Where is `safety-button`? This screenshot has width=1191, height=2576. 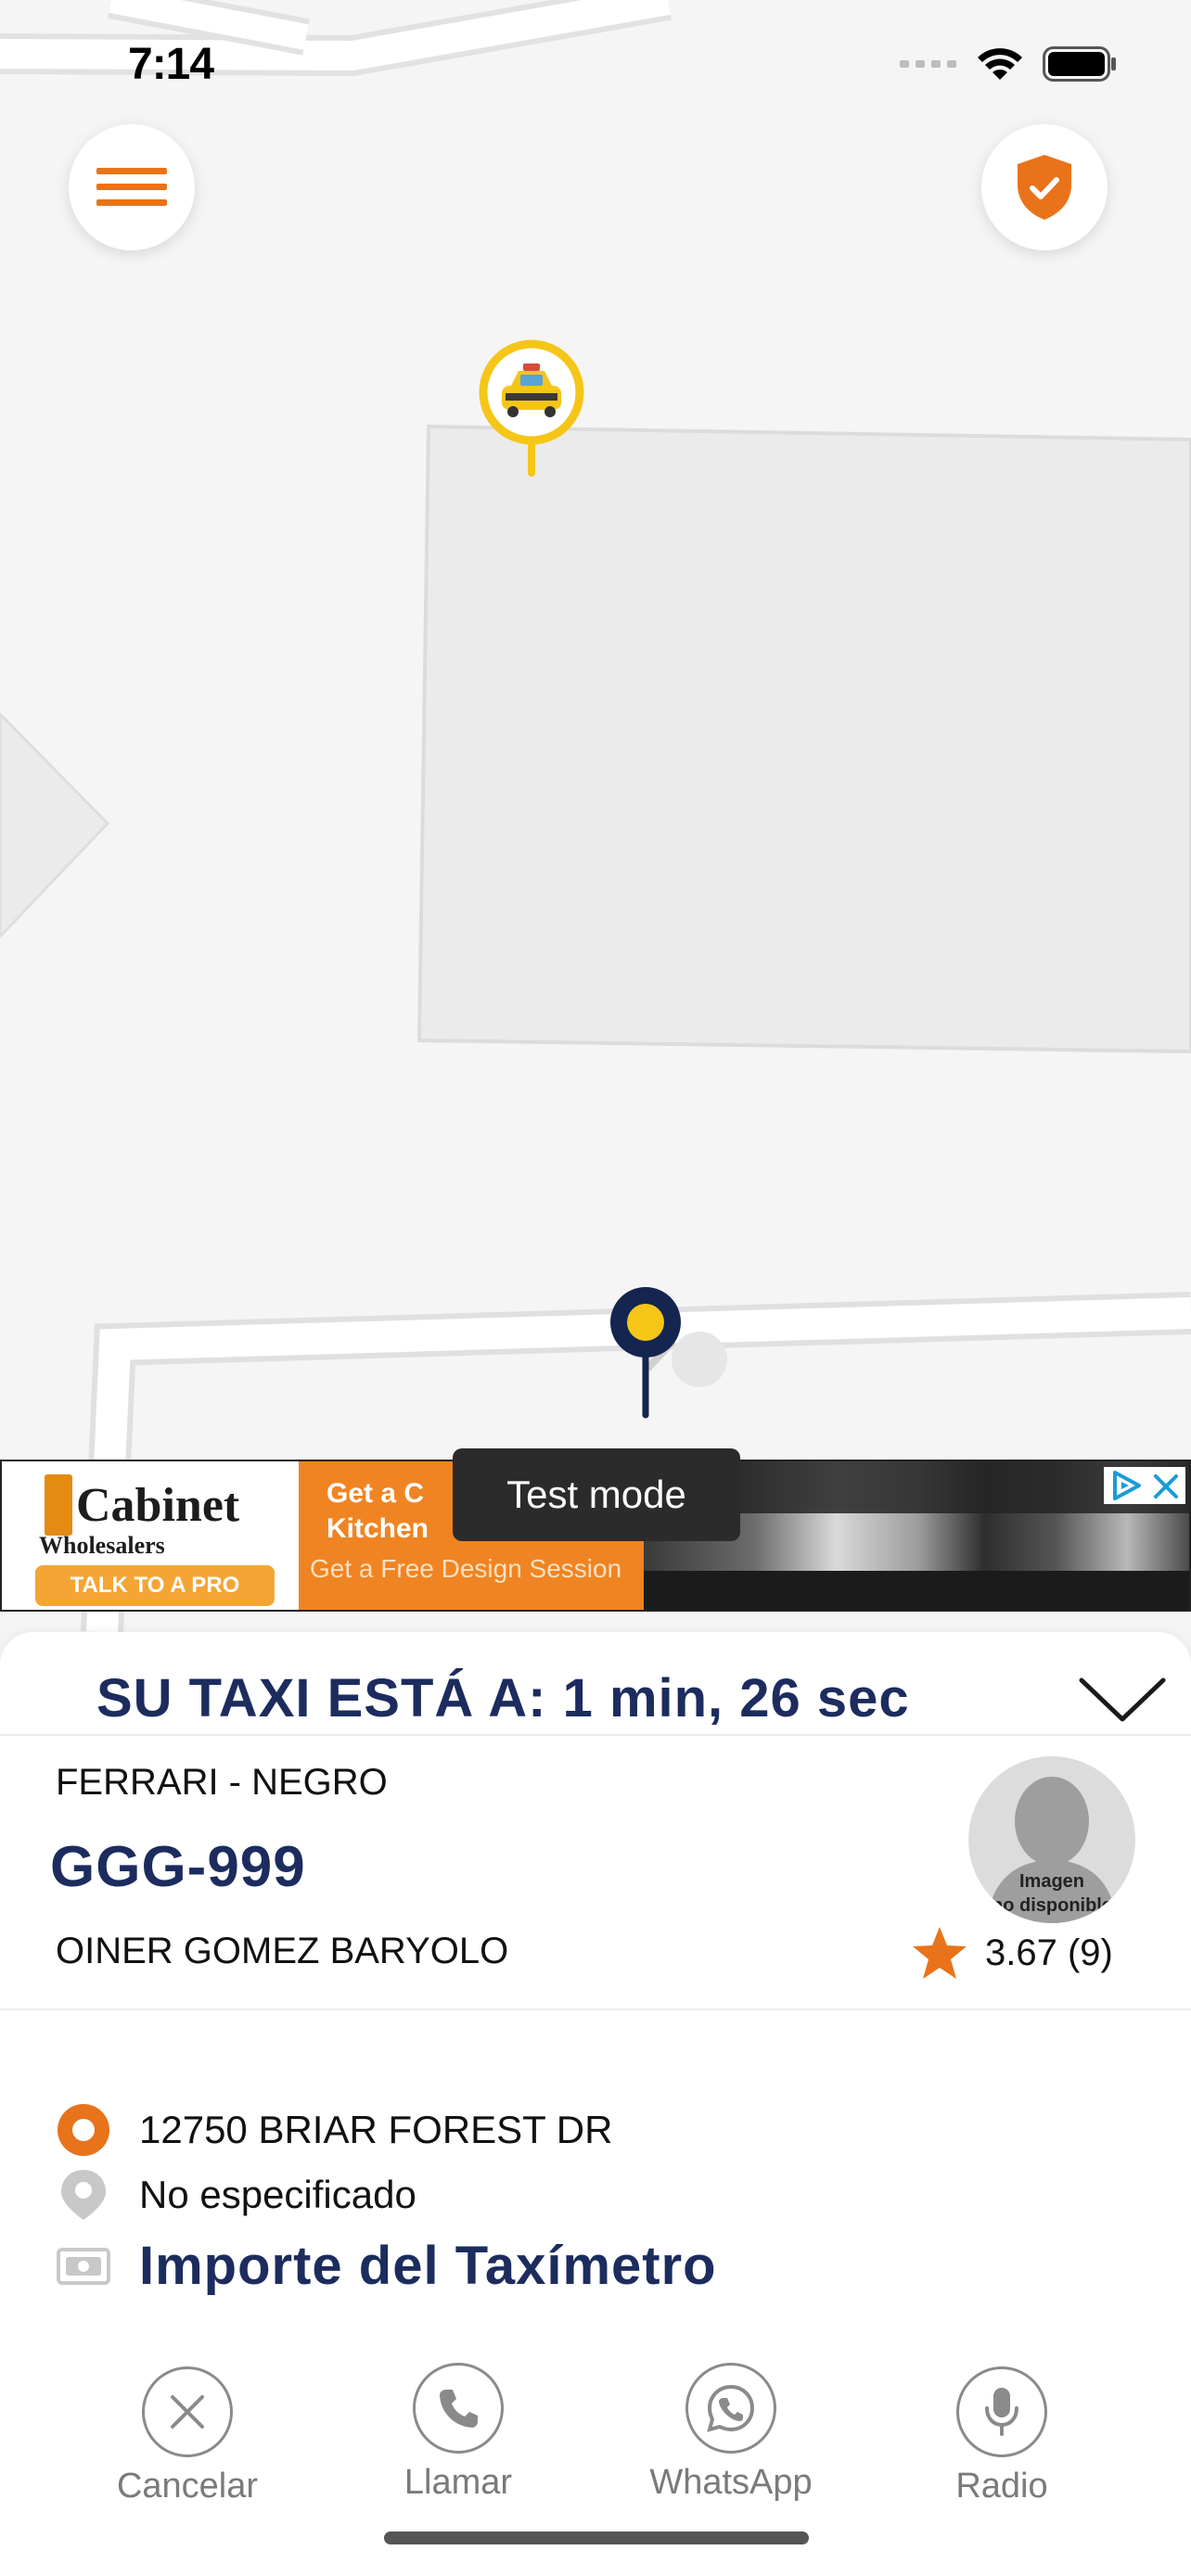 safety-button is located at coordinates (1044, 187).